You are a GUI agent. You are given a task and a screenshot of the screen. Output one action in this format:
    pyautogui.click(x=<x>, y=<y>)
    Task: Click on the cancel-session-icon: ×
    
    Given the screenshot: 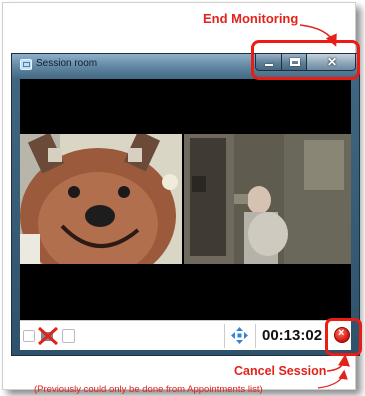 What is the action you would take?
    pyautogui.click(x=341, y=333)
    